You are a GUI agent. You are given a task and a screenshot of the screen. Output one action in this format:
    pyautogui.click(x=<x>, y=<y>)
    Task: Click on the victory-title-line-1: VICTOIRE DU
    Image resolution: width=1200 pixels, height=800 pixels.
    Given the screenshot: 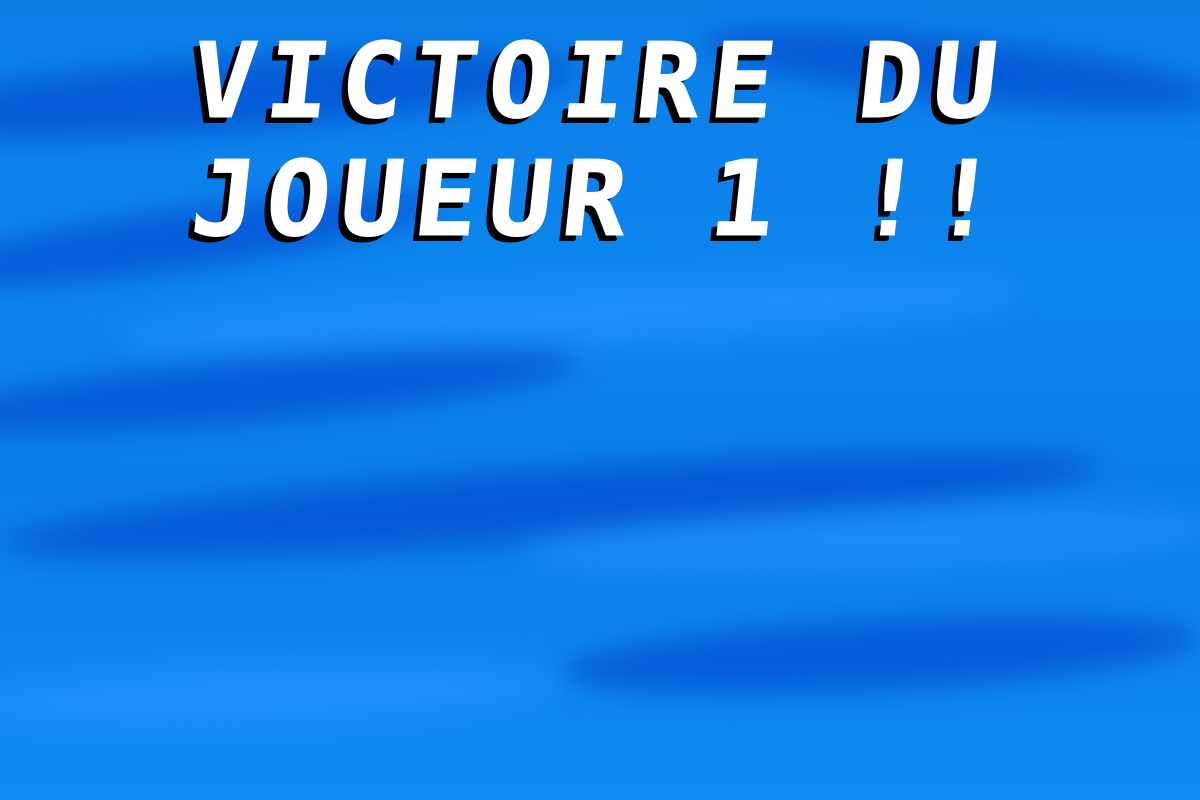 What is the action you would take?
    pyautogui.click(x=600, y=80)
    